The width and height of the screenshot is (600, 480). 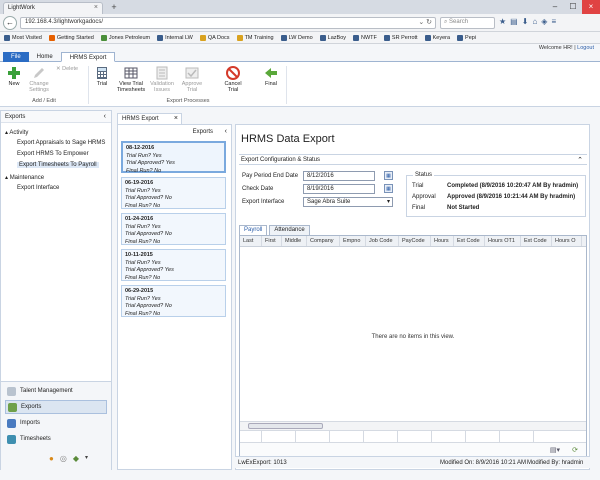 I want to click on bookmark-label: LW Demo, so click(x=300, y=37).